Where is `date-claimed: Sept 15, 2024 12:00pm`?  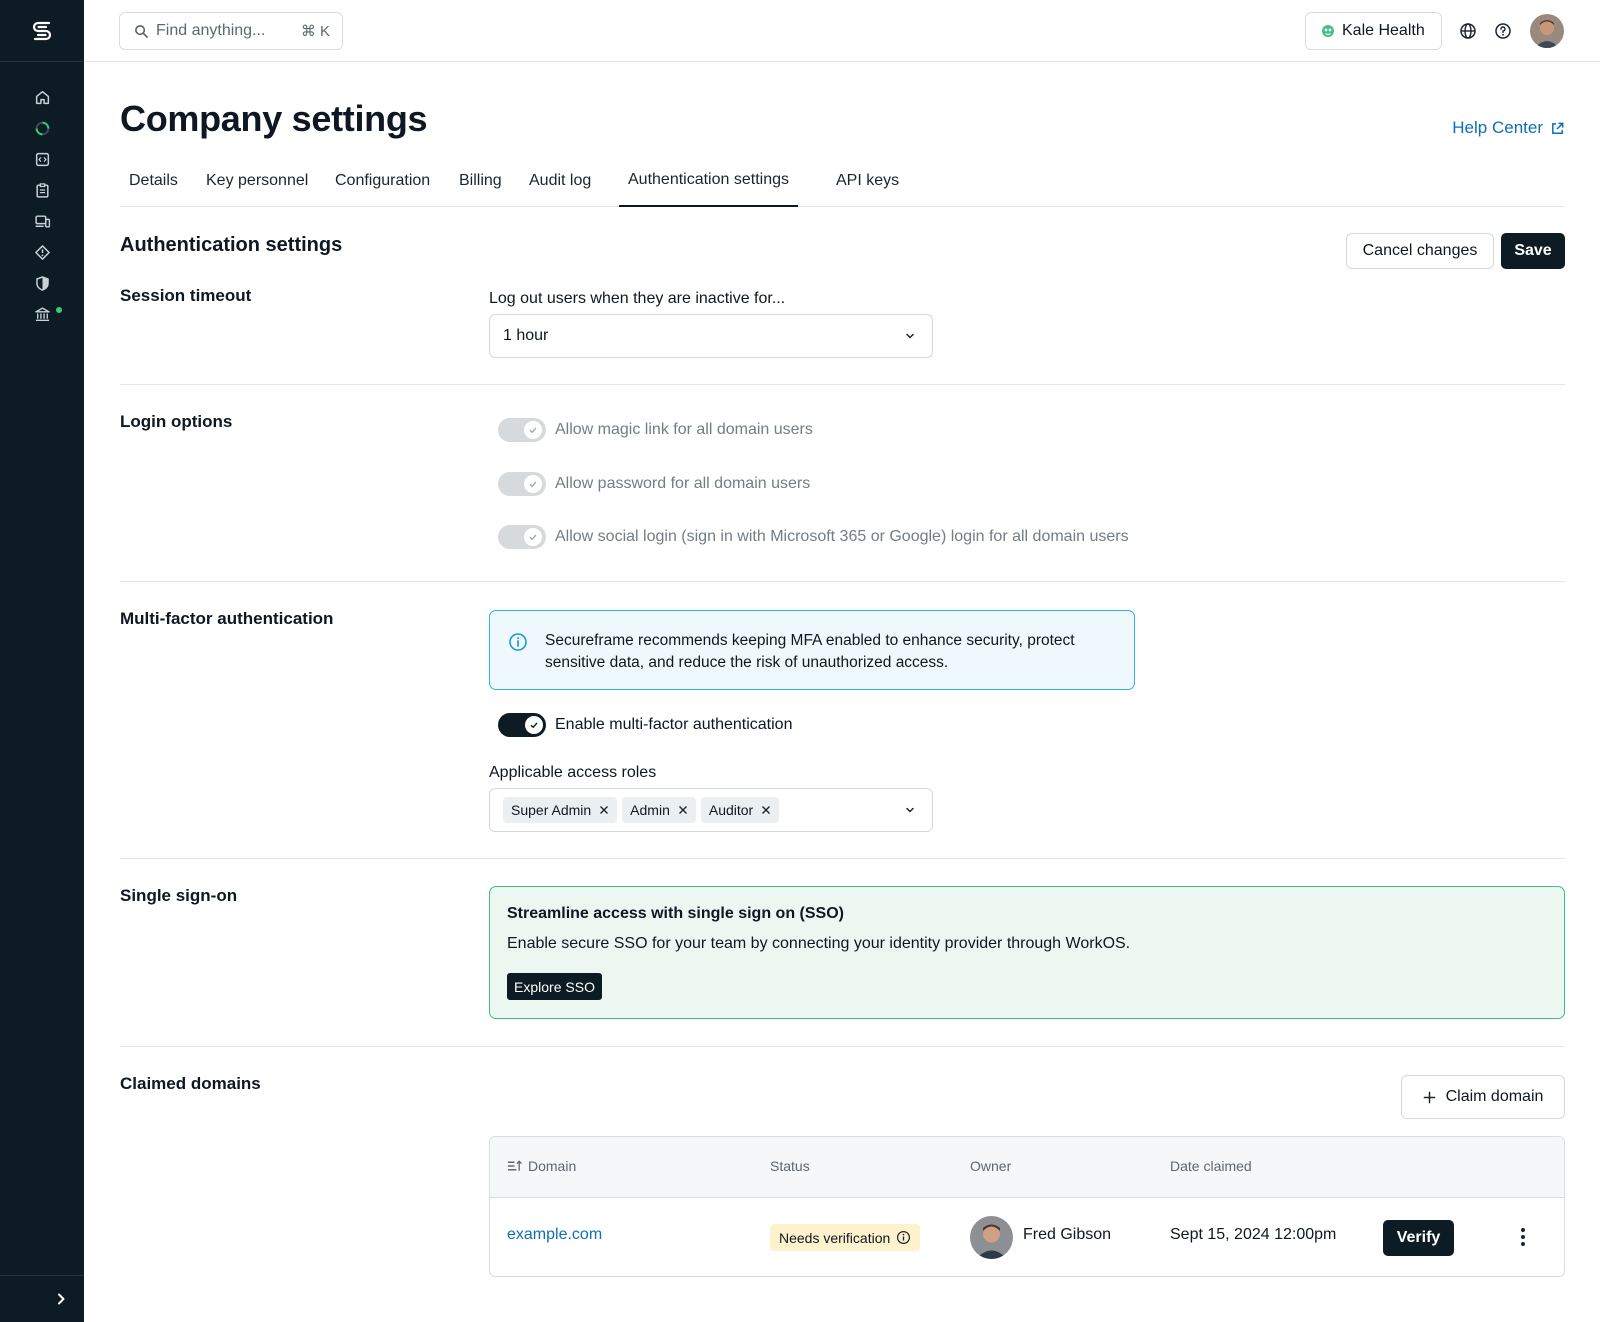 date-claimed: Sept 15, 2024 12:00pm is located at coordinates (1253, 1234).